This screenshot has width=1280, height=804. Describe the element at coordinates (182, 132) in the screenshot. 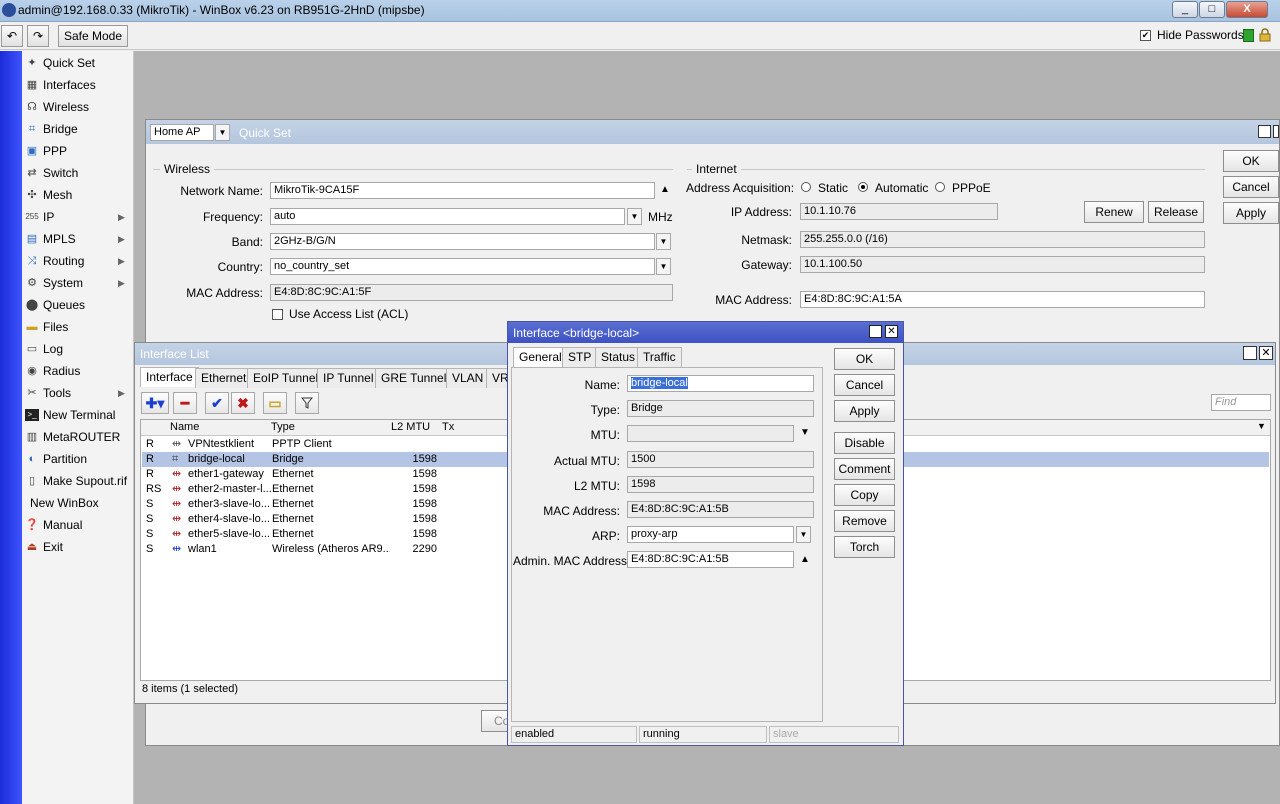

I see `quickset-mode-select: Home AP` at that location.